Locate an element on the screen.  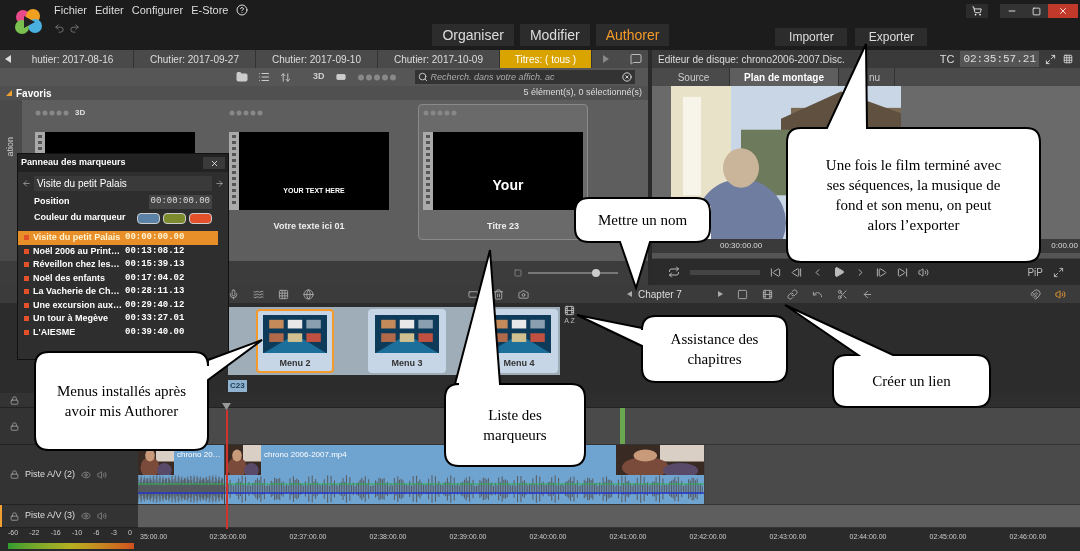
maximize-button is located at coordinates (1036, 11).